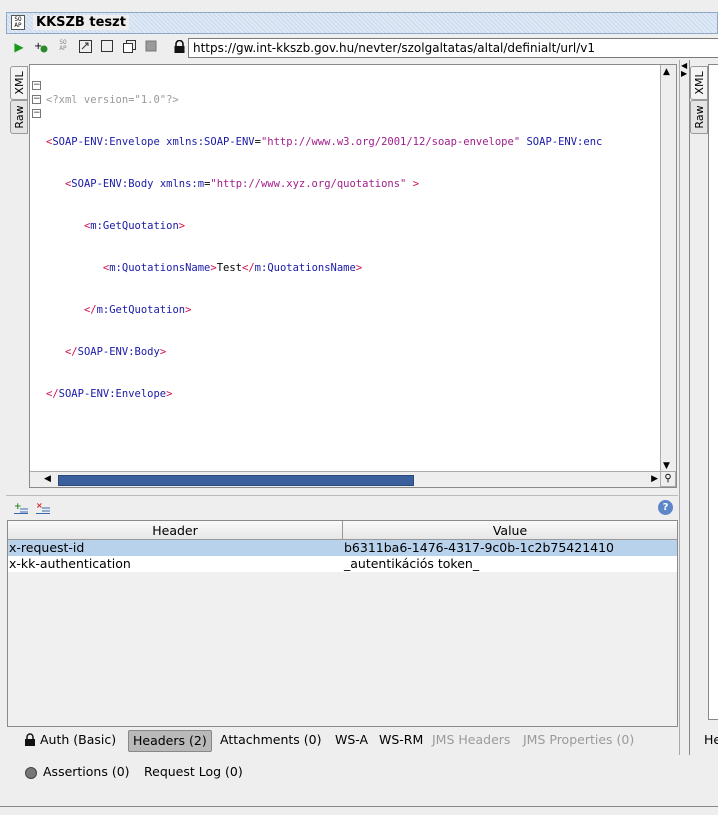  What do you see at coordinates (668, 269) in the screenshot?
I see `vertical-scrollbar: ▲ ▼` at bounding box center [668, 269].